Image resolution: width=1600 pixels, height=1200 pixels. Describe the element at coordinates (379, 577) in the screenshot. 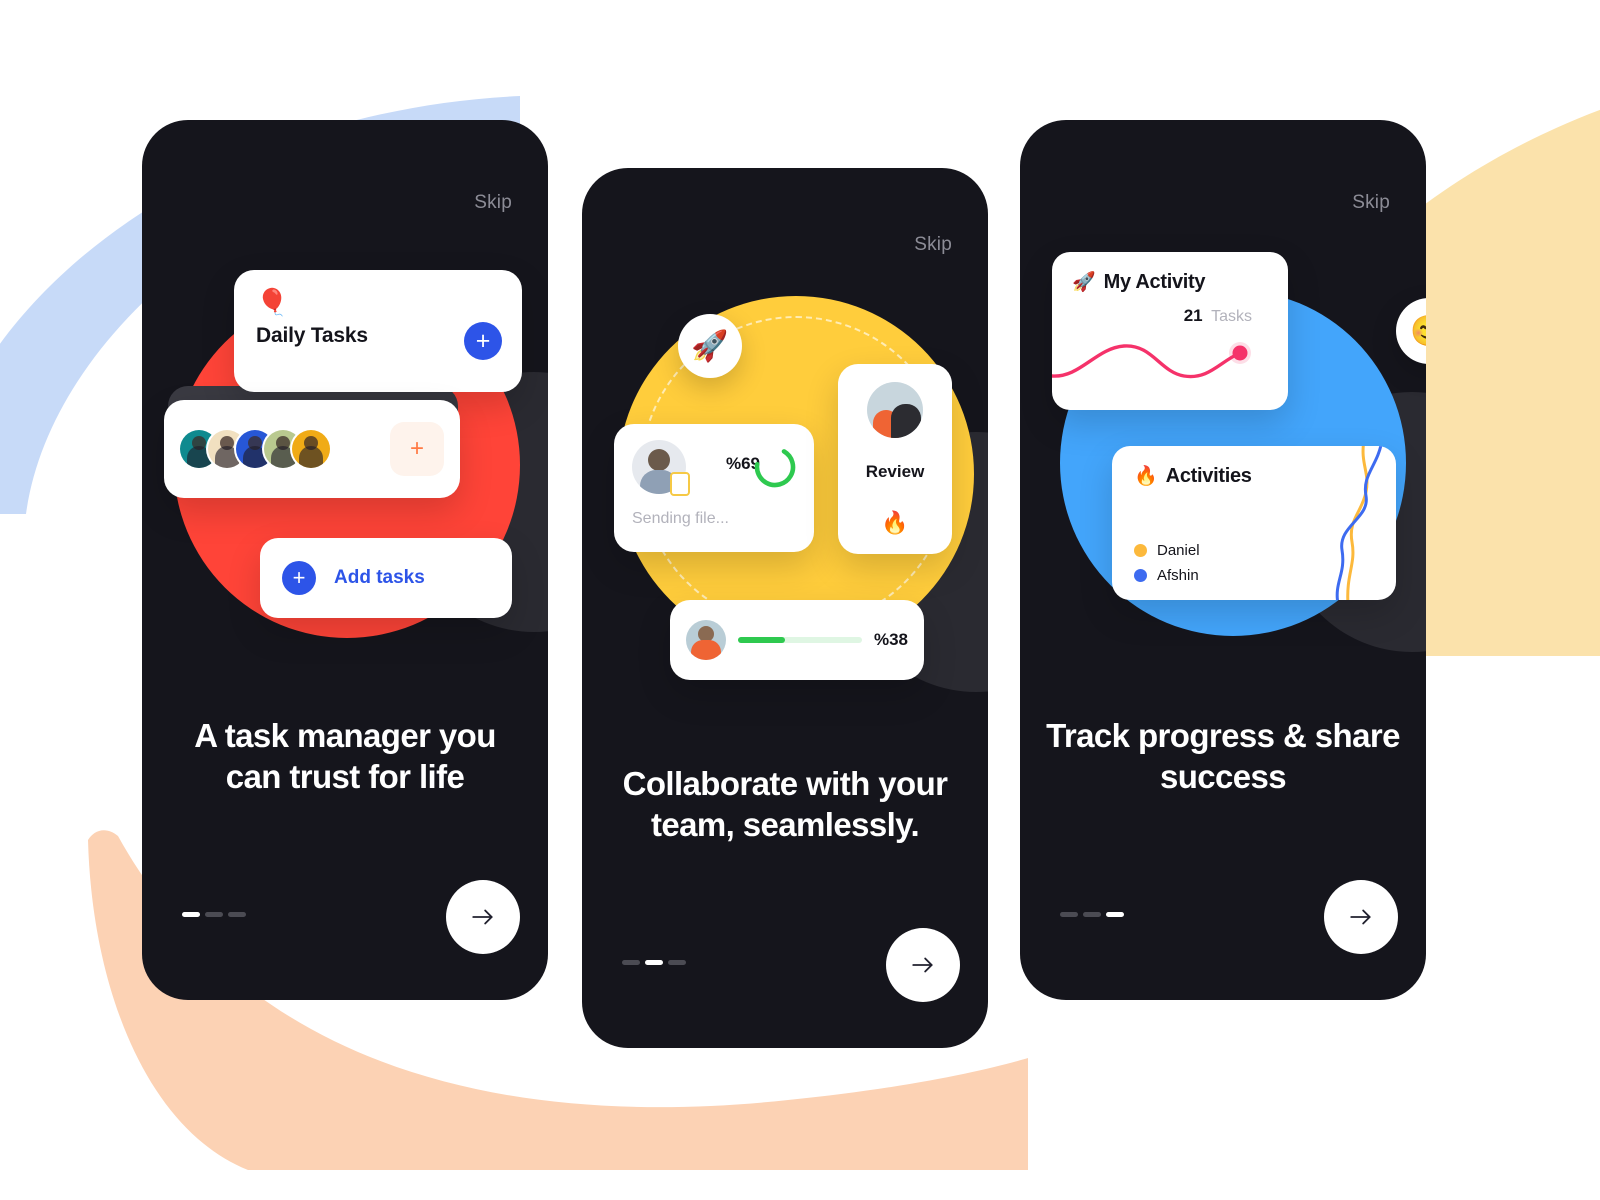

I see `add-tasks-label: Add tasks` at that location.